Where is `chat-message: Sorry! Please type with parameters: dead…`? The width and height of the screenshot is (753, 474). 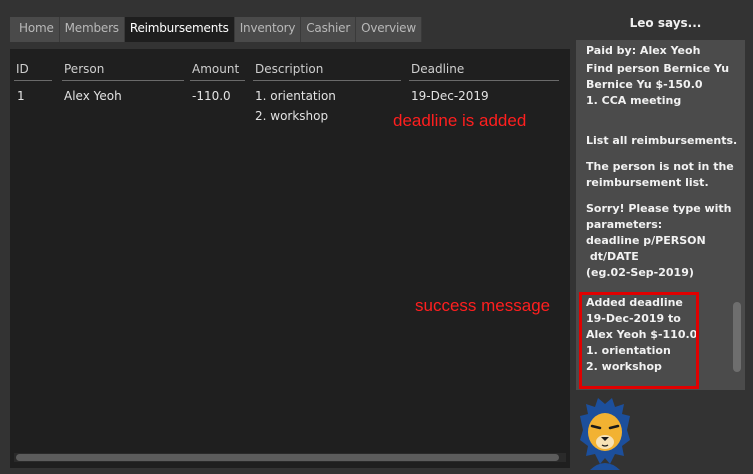
chat-message: Sorry! Please type with parameters: dead… is located at coordinates (659, 241).